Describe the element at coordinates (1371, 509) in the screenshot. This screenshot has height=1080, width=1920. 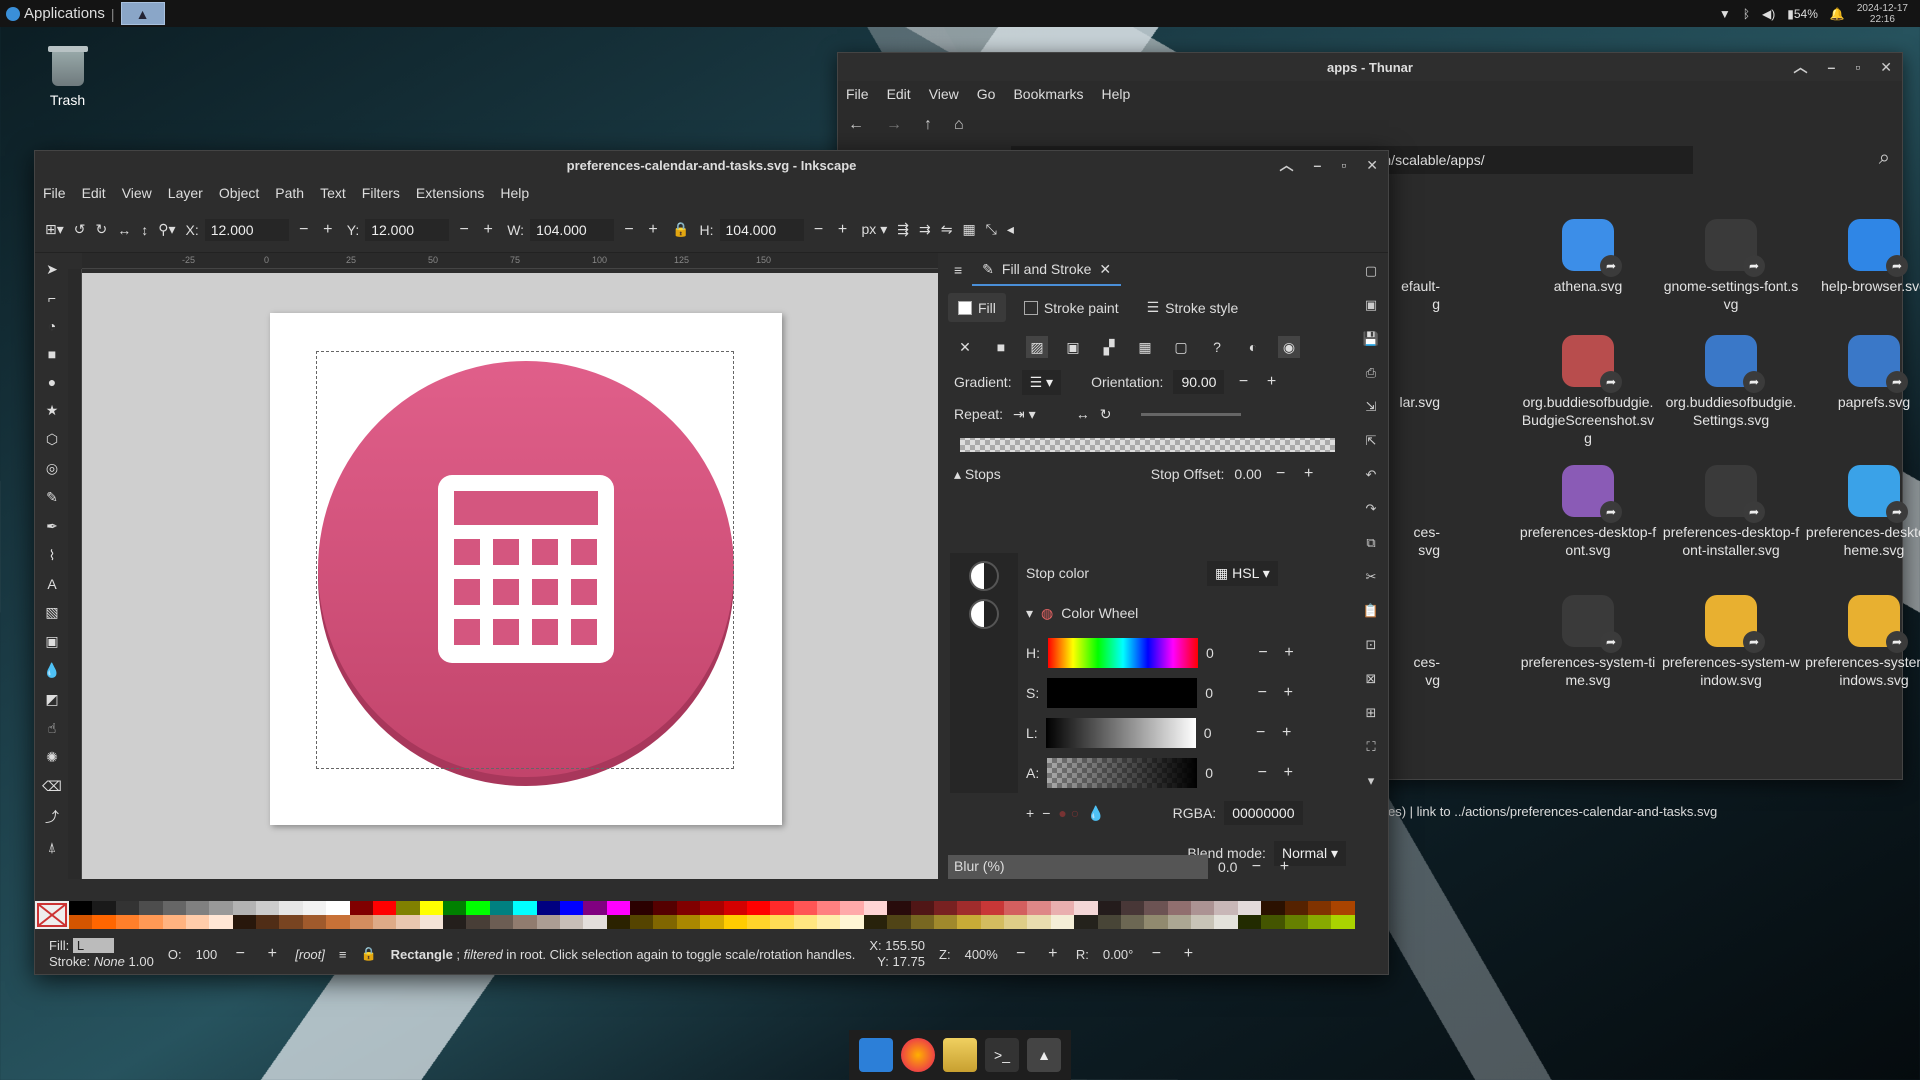
I see `redo-icon: ↷` at that location.